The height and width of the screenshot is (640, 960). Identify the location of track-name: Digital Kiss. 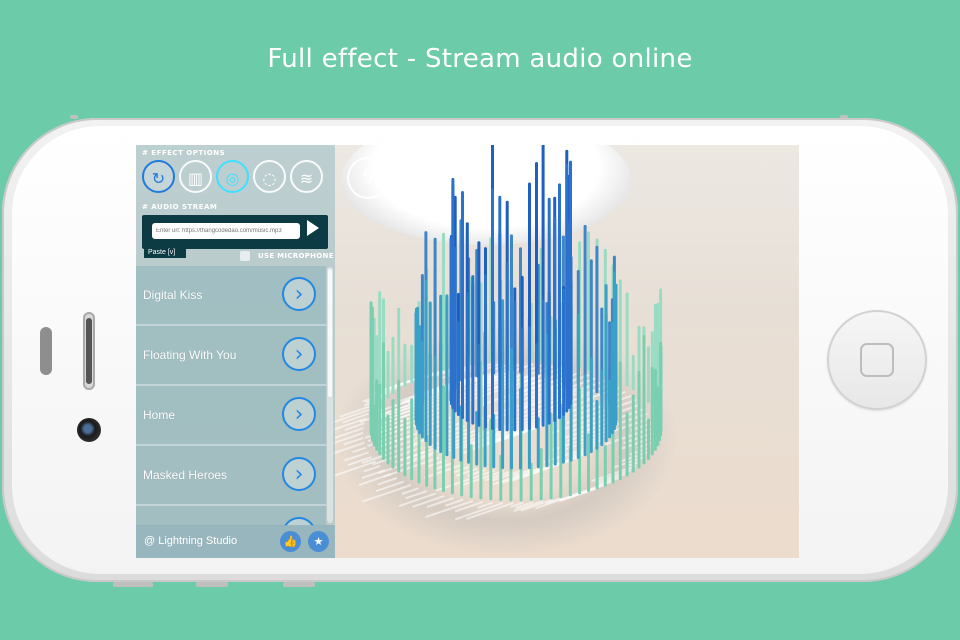
(173, 295).